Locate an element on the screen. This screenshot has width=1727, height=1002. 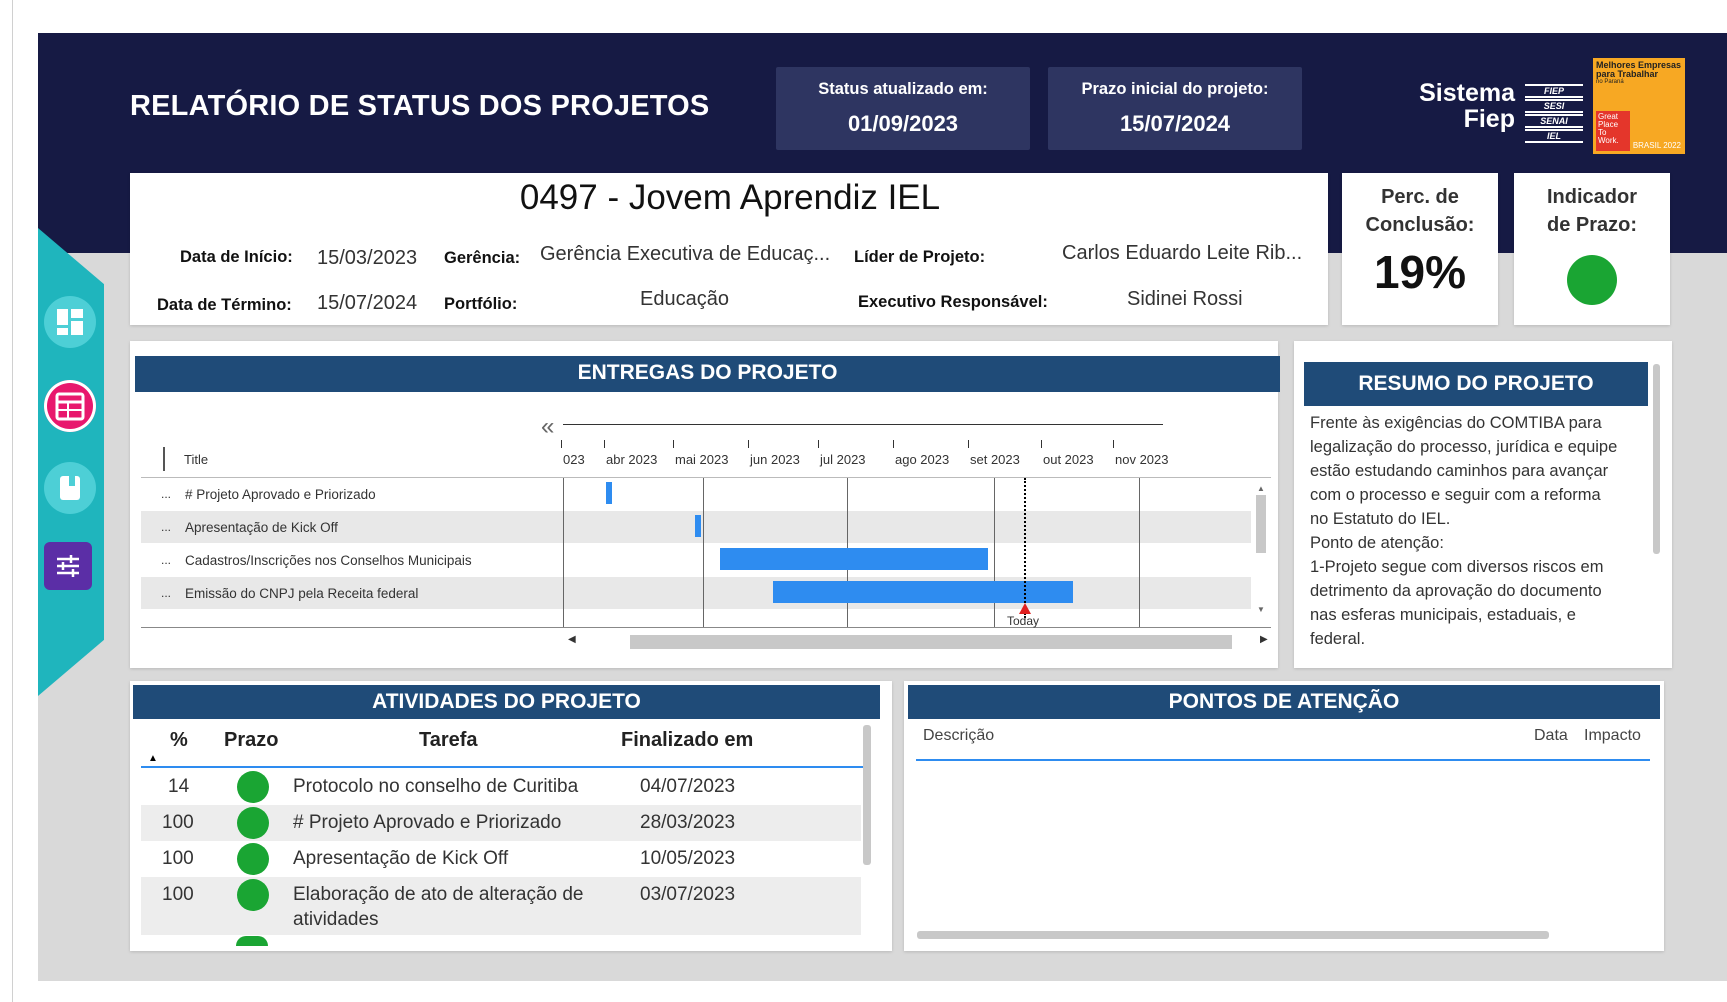
gantt-horizontal-scrollbar: ◀ ▶ is located at coordinates (919, 641).